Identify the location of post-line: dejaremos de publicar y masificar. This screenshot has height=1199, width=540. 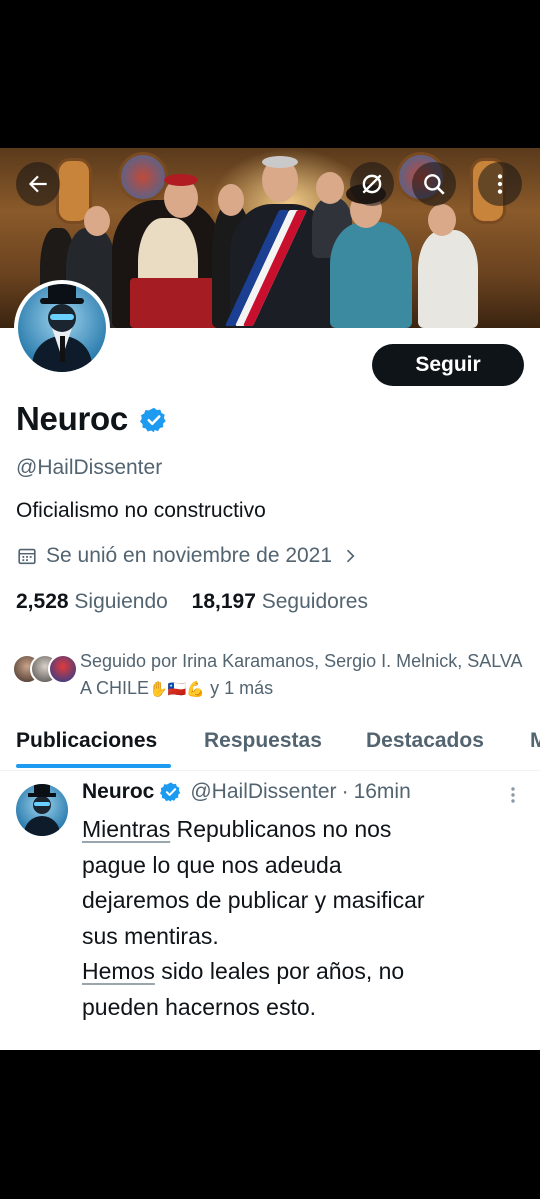
(253, 900).